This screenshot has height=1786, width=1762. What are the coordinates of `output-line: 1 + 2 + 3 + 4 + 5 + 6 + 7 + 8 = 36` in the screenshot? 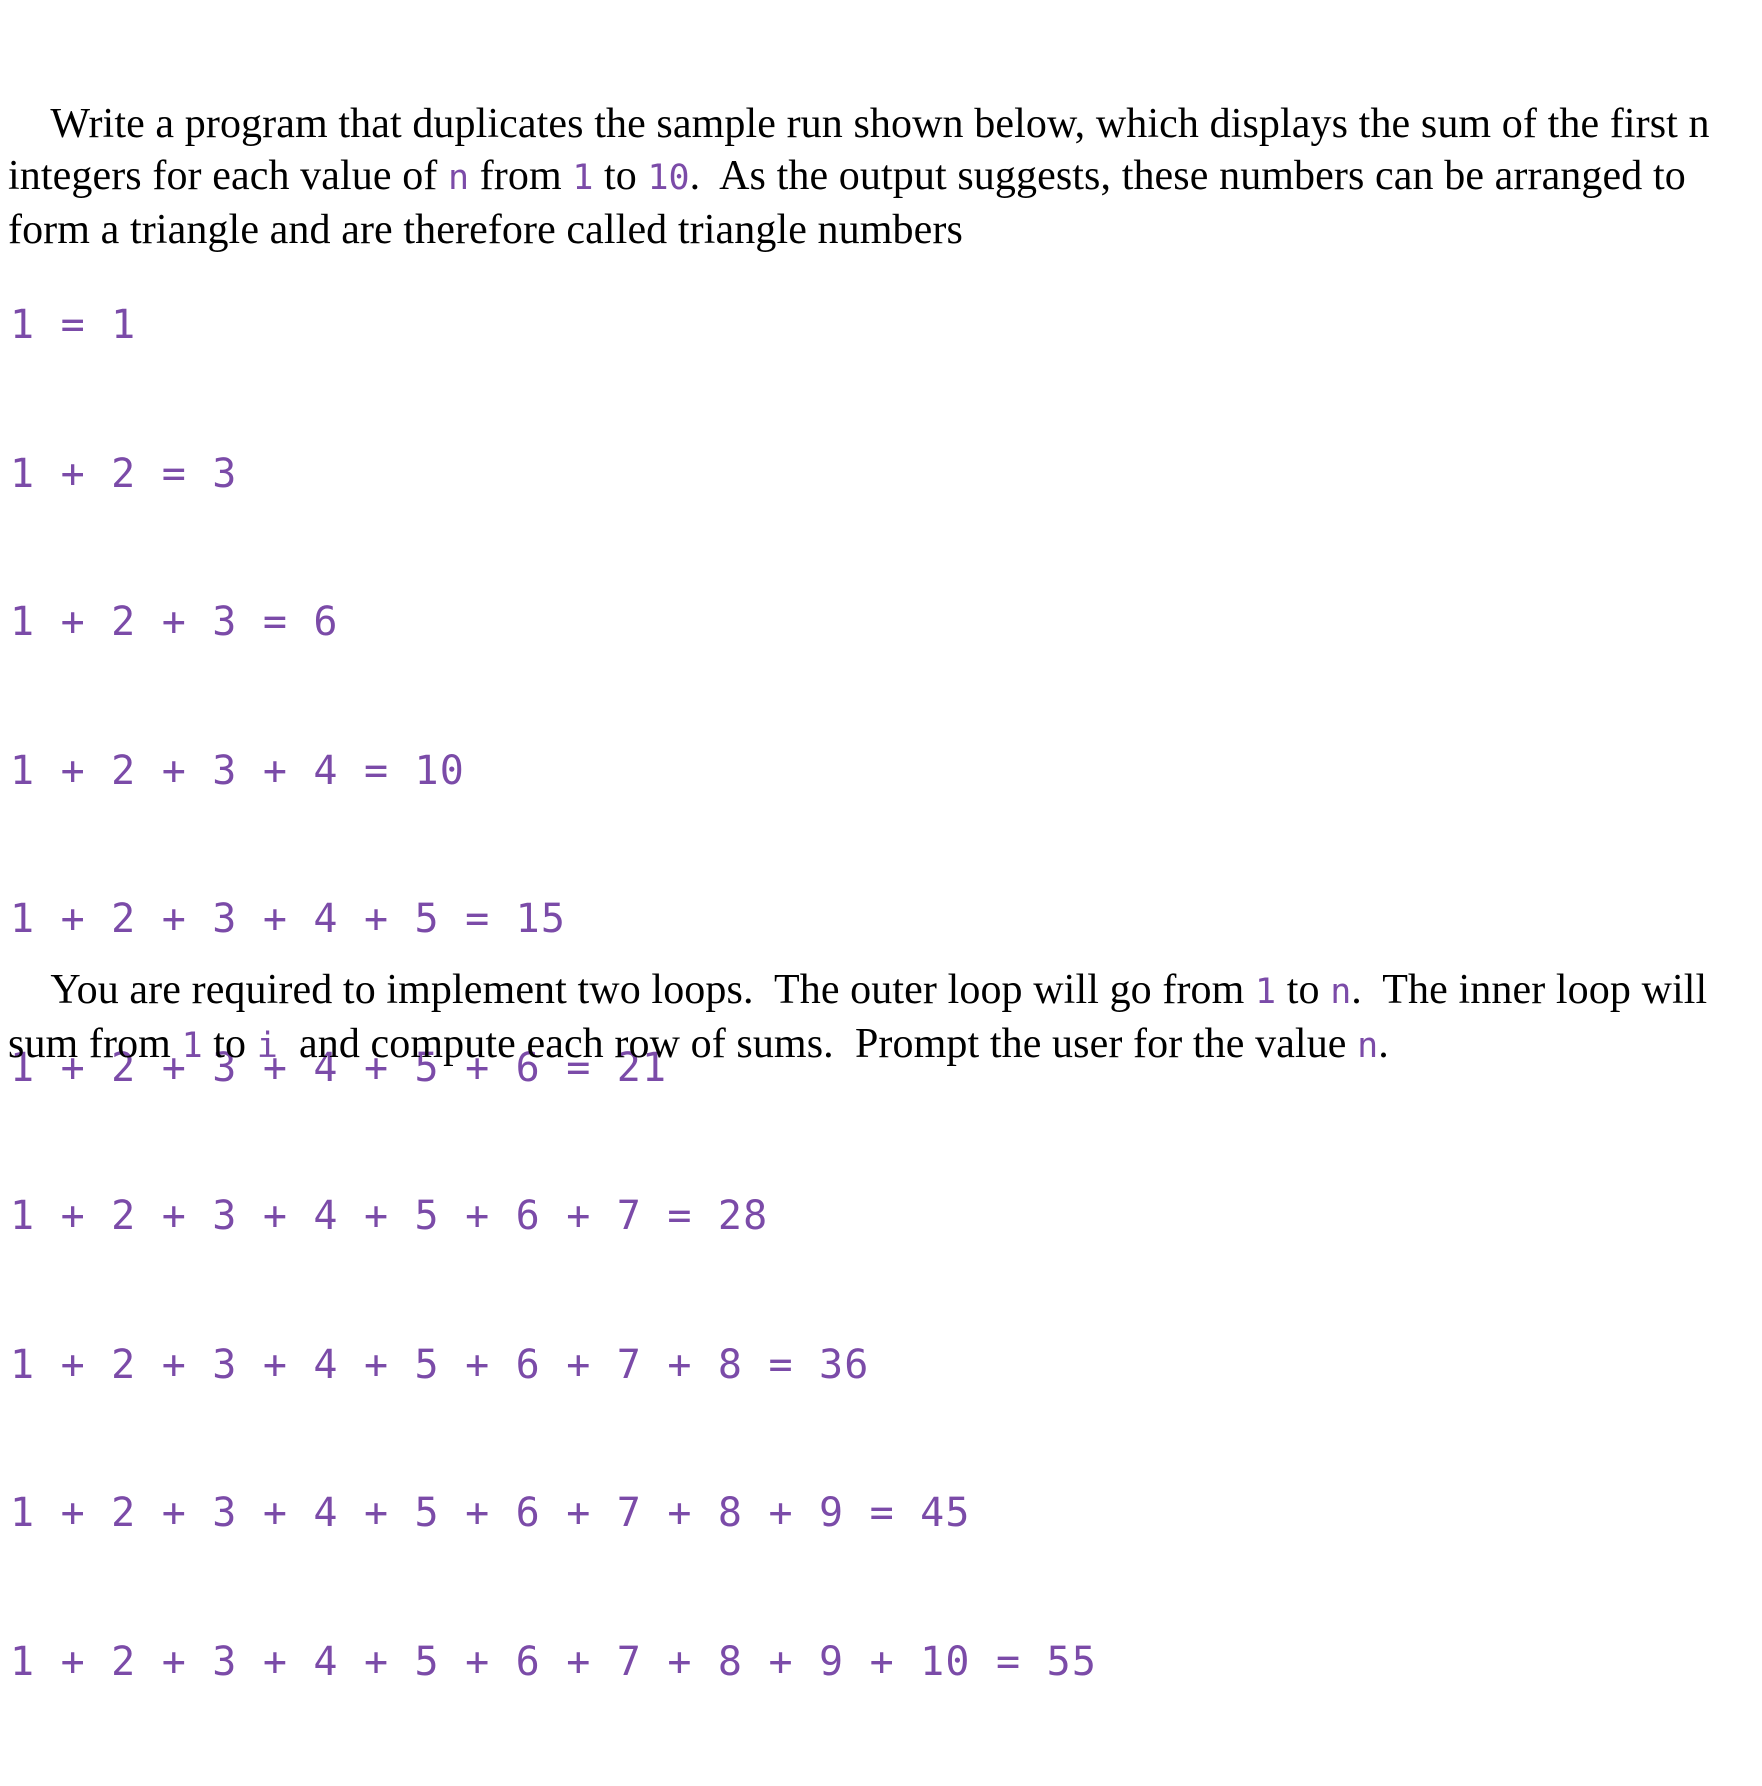 It's located at (440, 1364).